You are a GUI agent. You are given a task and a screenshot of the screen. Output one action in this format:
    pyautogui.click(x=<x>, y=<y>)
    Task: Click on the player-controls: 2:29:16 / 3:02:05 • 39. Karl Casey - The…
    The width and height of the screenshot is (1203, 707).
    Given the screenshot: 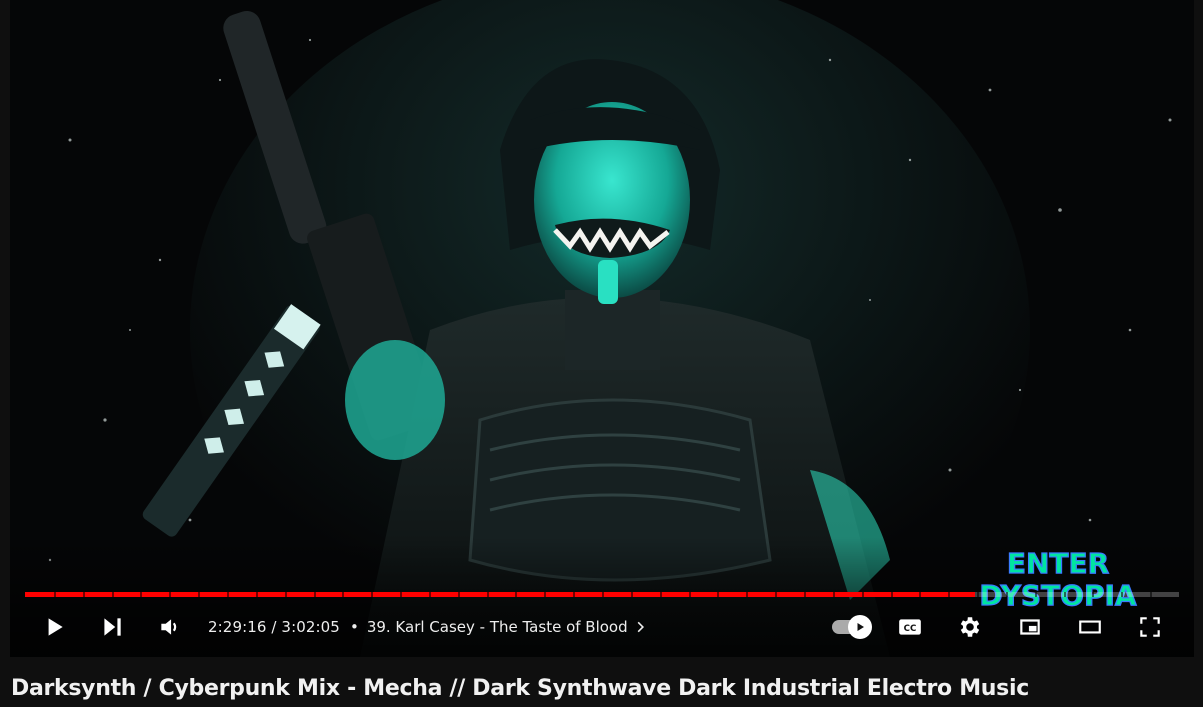 What is the action you would take?
    pyautogui.click(x=602, y=627)
    